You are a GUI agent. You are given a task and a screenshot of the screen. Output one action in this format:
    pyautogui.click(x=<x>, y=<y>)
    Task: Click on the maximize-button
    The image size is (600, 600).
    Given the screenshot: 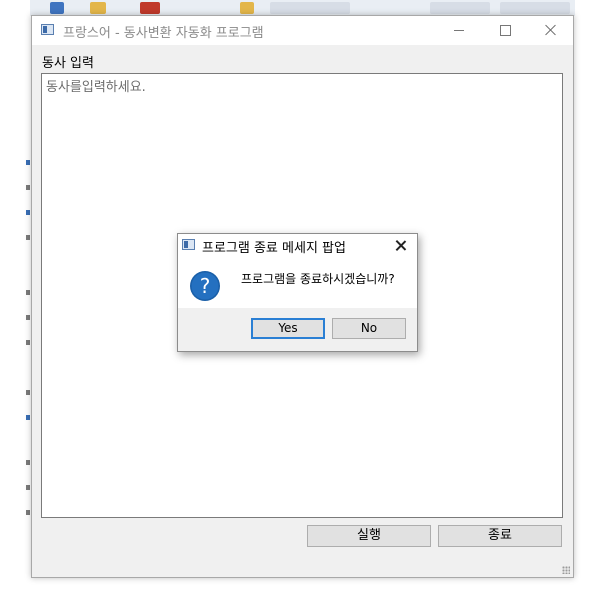 What is the action you would take?
    pyautogui.click(x=505, y=30)
    